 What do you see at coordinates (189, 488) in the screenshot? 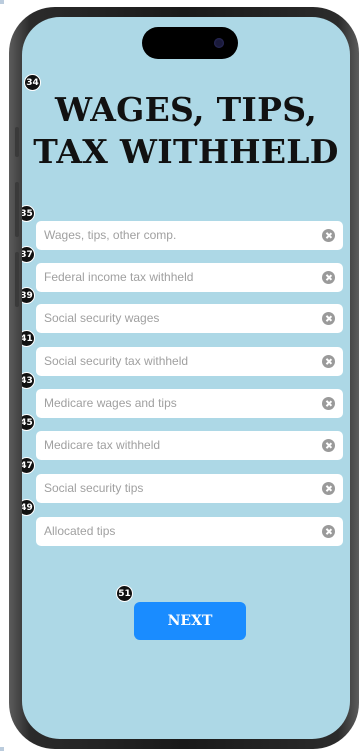
I see `social-security-tips-input: Social security tips` at bounding box center [189, 488].